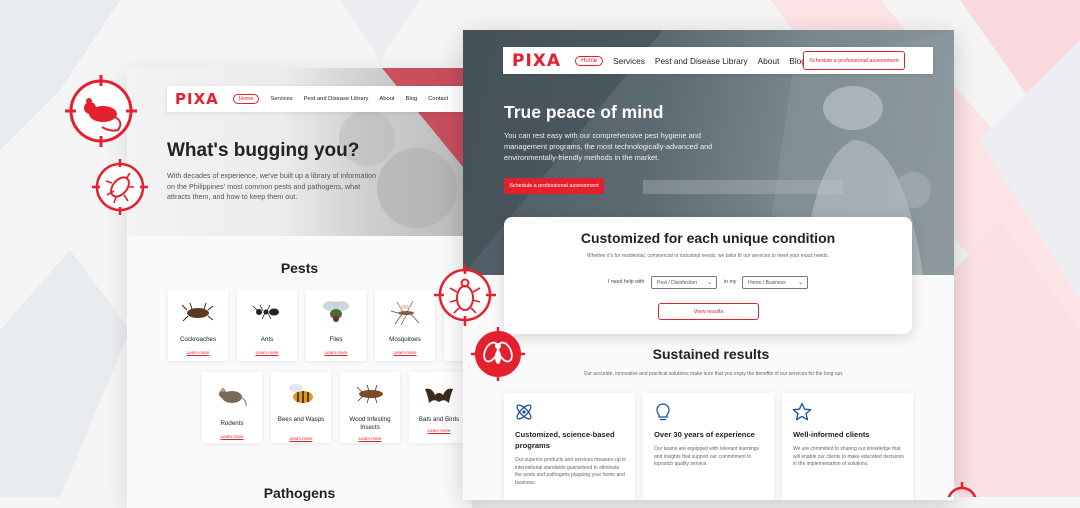 The image size is (1080, 508). I want to click on pest-name: Ants, so click(267, 339).